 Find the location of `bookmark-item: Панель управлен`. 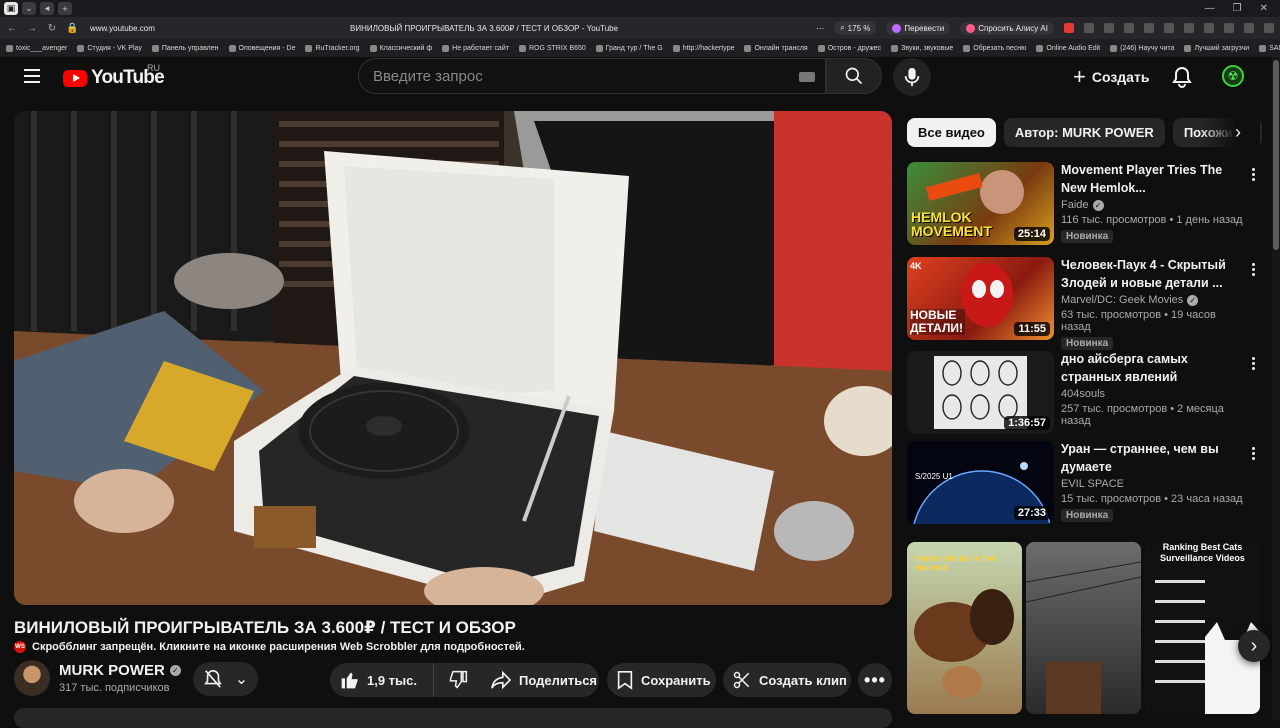

bookmark-item: Панель управлен is located at coordinates (185, 48).